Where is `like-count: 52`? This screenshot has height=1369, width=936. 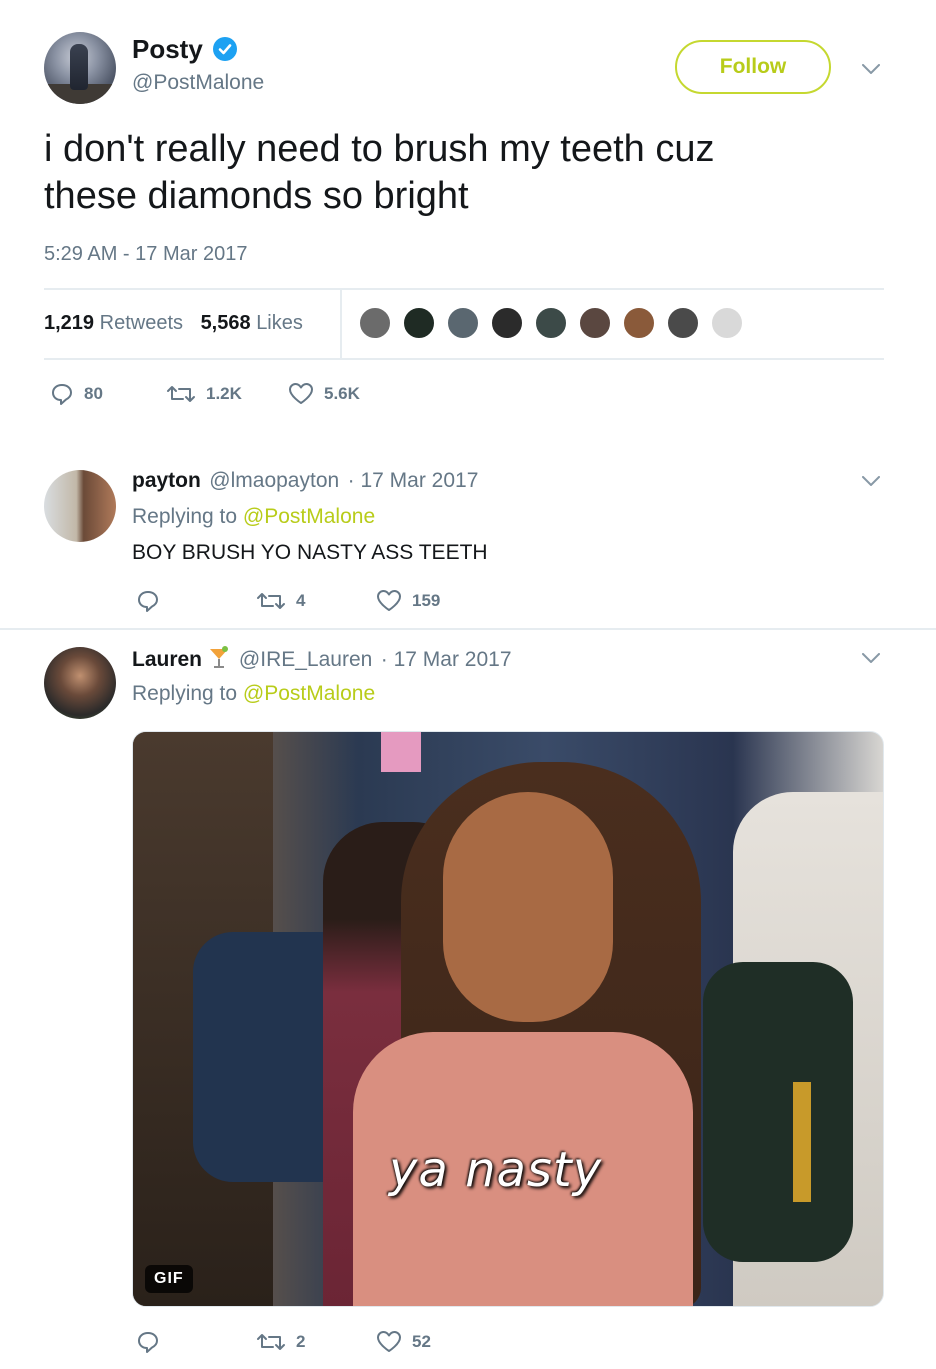 like-count: 52 is located at coordinates (421, 1341).